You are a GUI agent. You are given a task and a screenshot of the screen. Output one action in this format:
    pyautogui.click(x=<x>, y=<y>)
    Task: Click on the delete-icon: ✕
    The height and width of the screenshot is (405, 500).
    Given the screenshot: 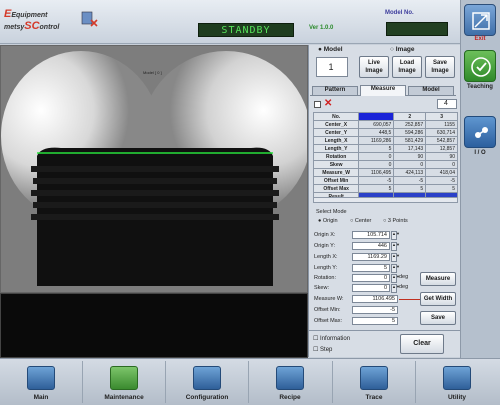 What is the action you would take?
    pyautogui.click(x=328, y=103)
    